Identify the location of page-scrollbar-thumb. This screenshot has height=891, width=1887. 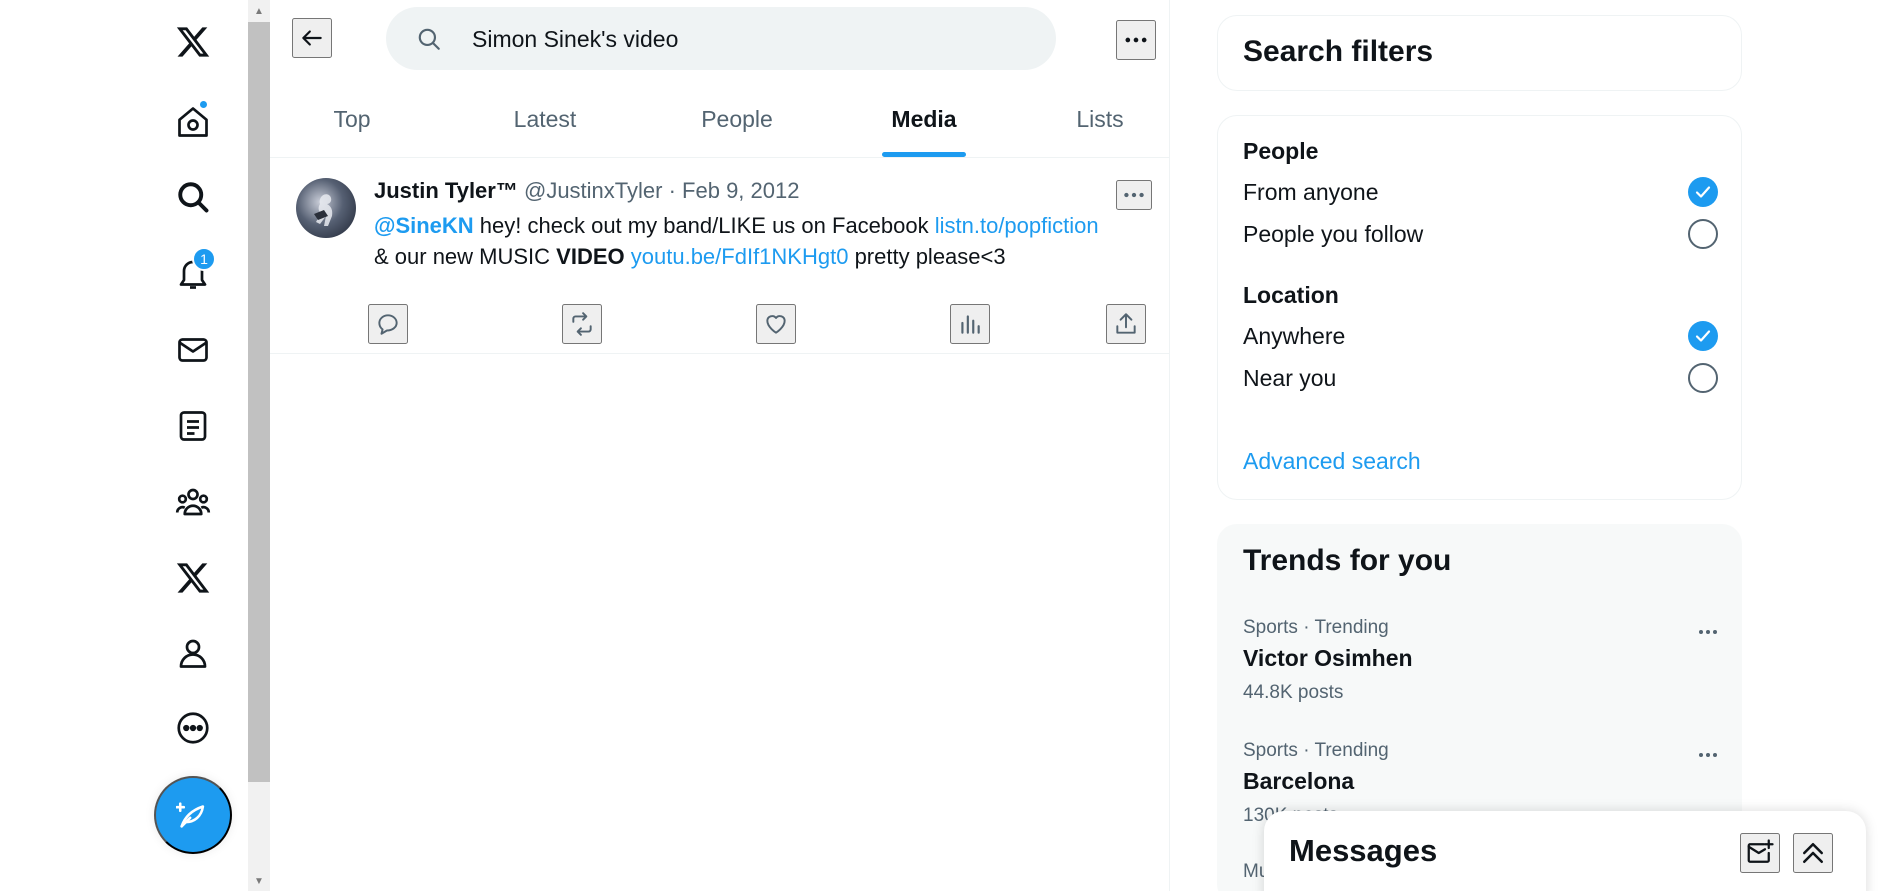
(259, 402).